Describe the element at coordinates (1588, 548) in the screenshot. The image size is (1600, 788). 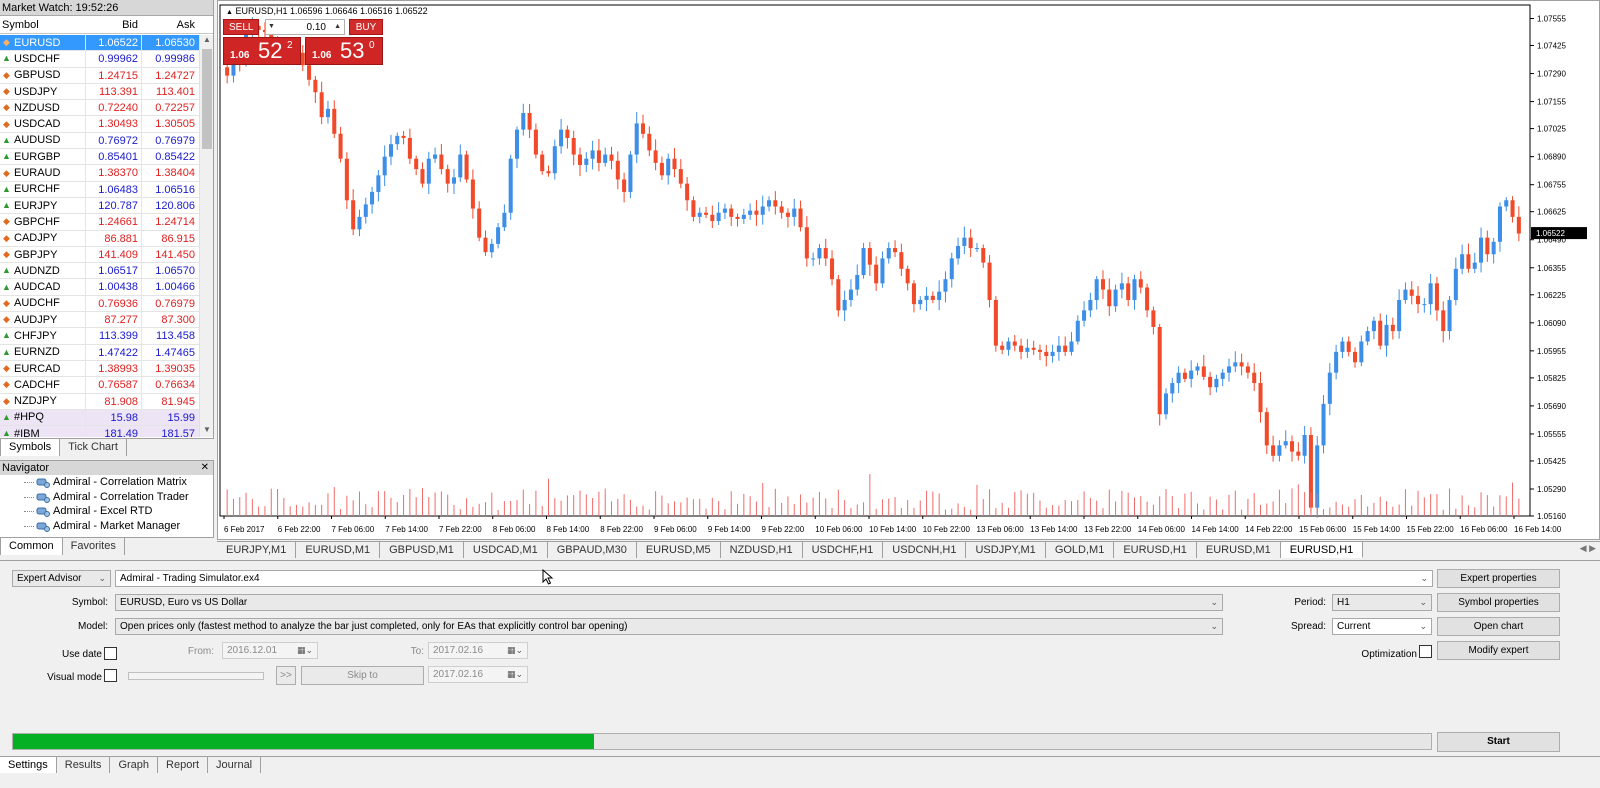
I see `tab-scroll-arrows-icon: ◀ ▶` at that location.